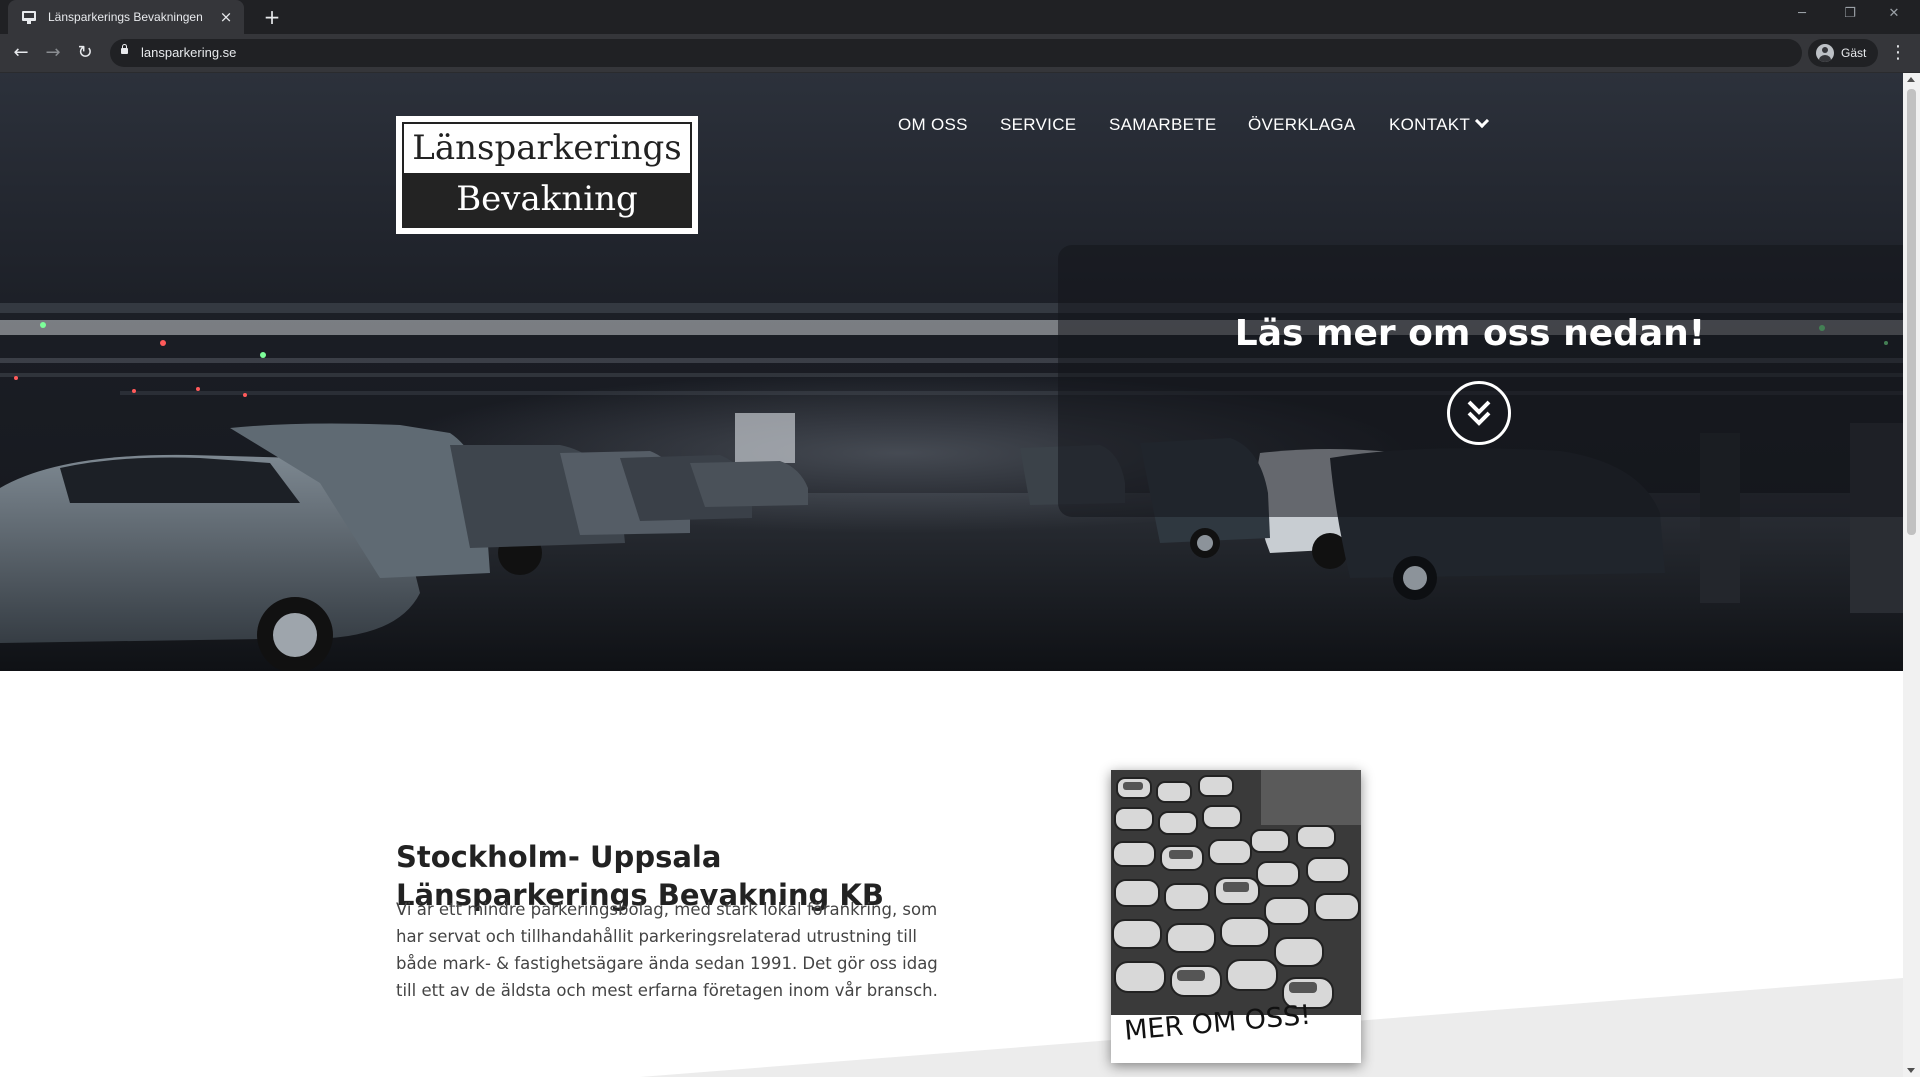  I want to click on section-divider-shape, so click(1271, 1027).